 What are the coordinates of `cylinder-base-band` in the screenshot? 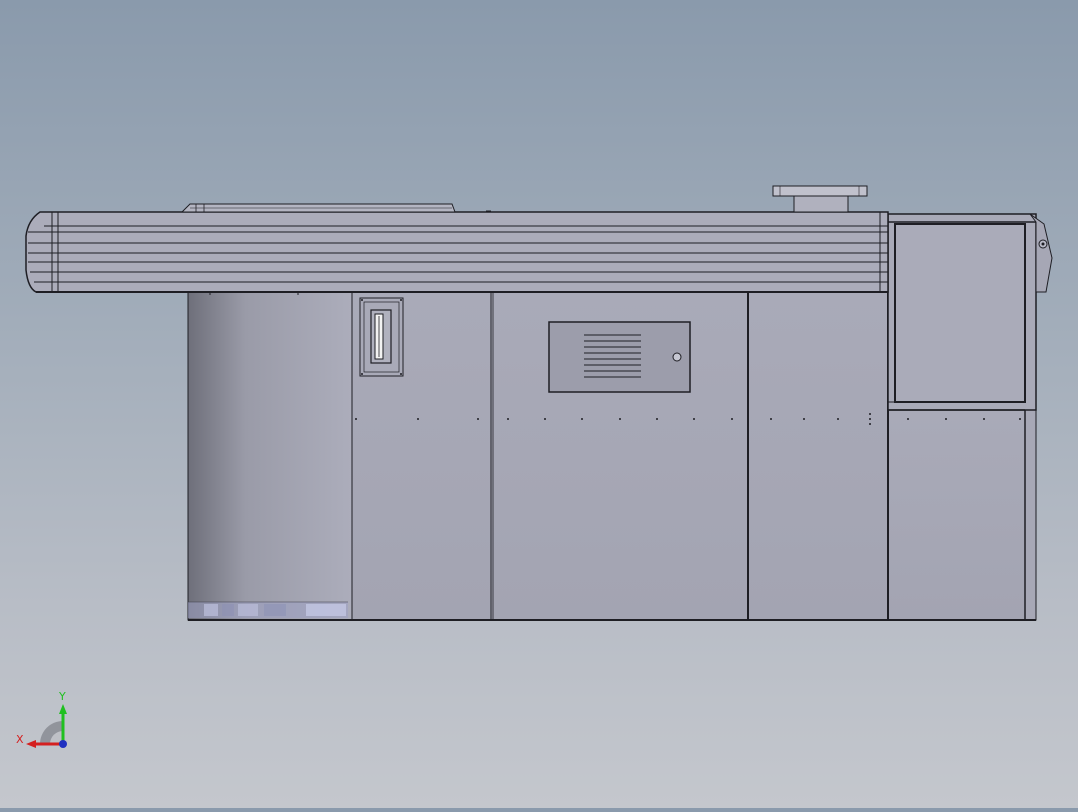 It's located at (268, 609).